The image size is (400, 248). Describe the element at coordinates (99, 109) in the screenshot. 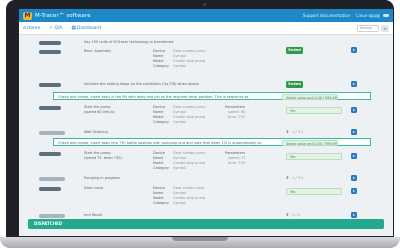

I see `step-description: Start the pump (speed 60.0mL/s)` at that location.